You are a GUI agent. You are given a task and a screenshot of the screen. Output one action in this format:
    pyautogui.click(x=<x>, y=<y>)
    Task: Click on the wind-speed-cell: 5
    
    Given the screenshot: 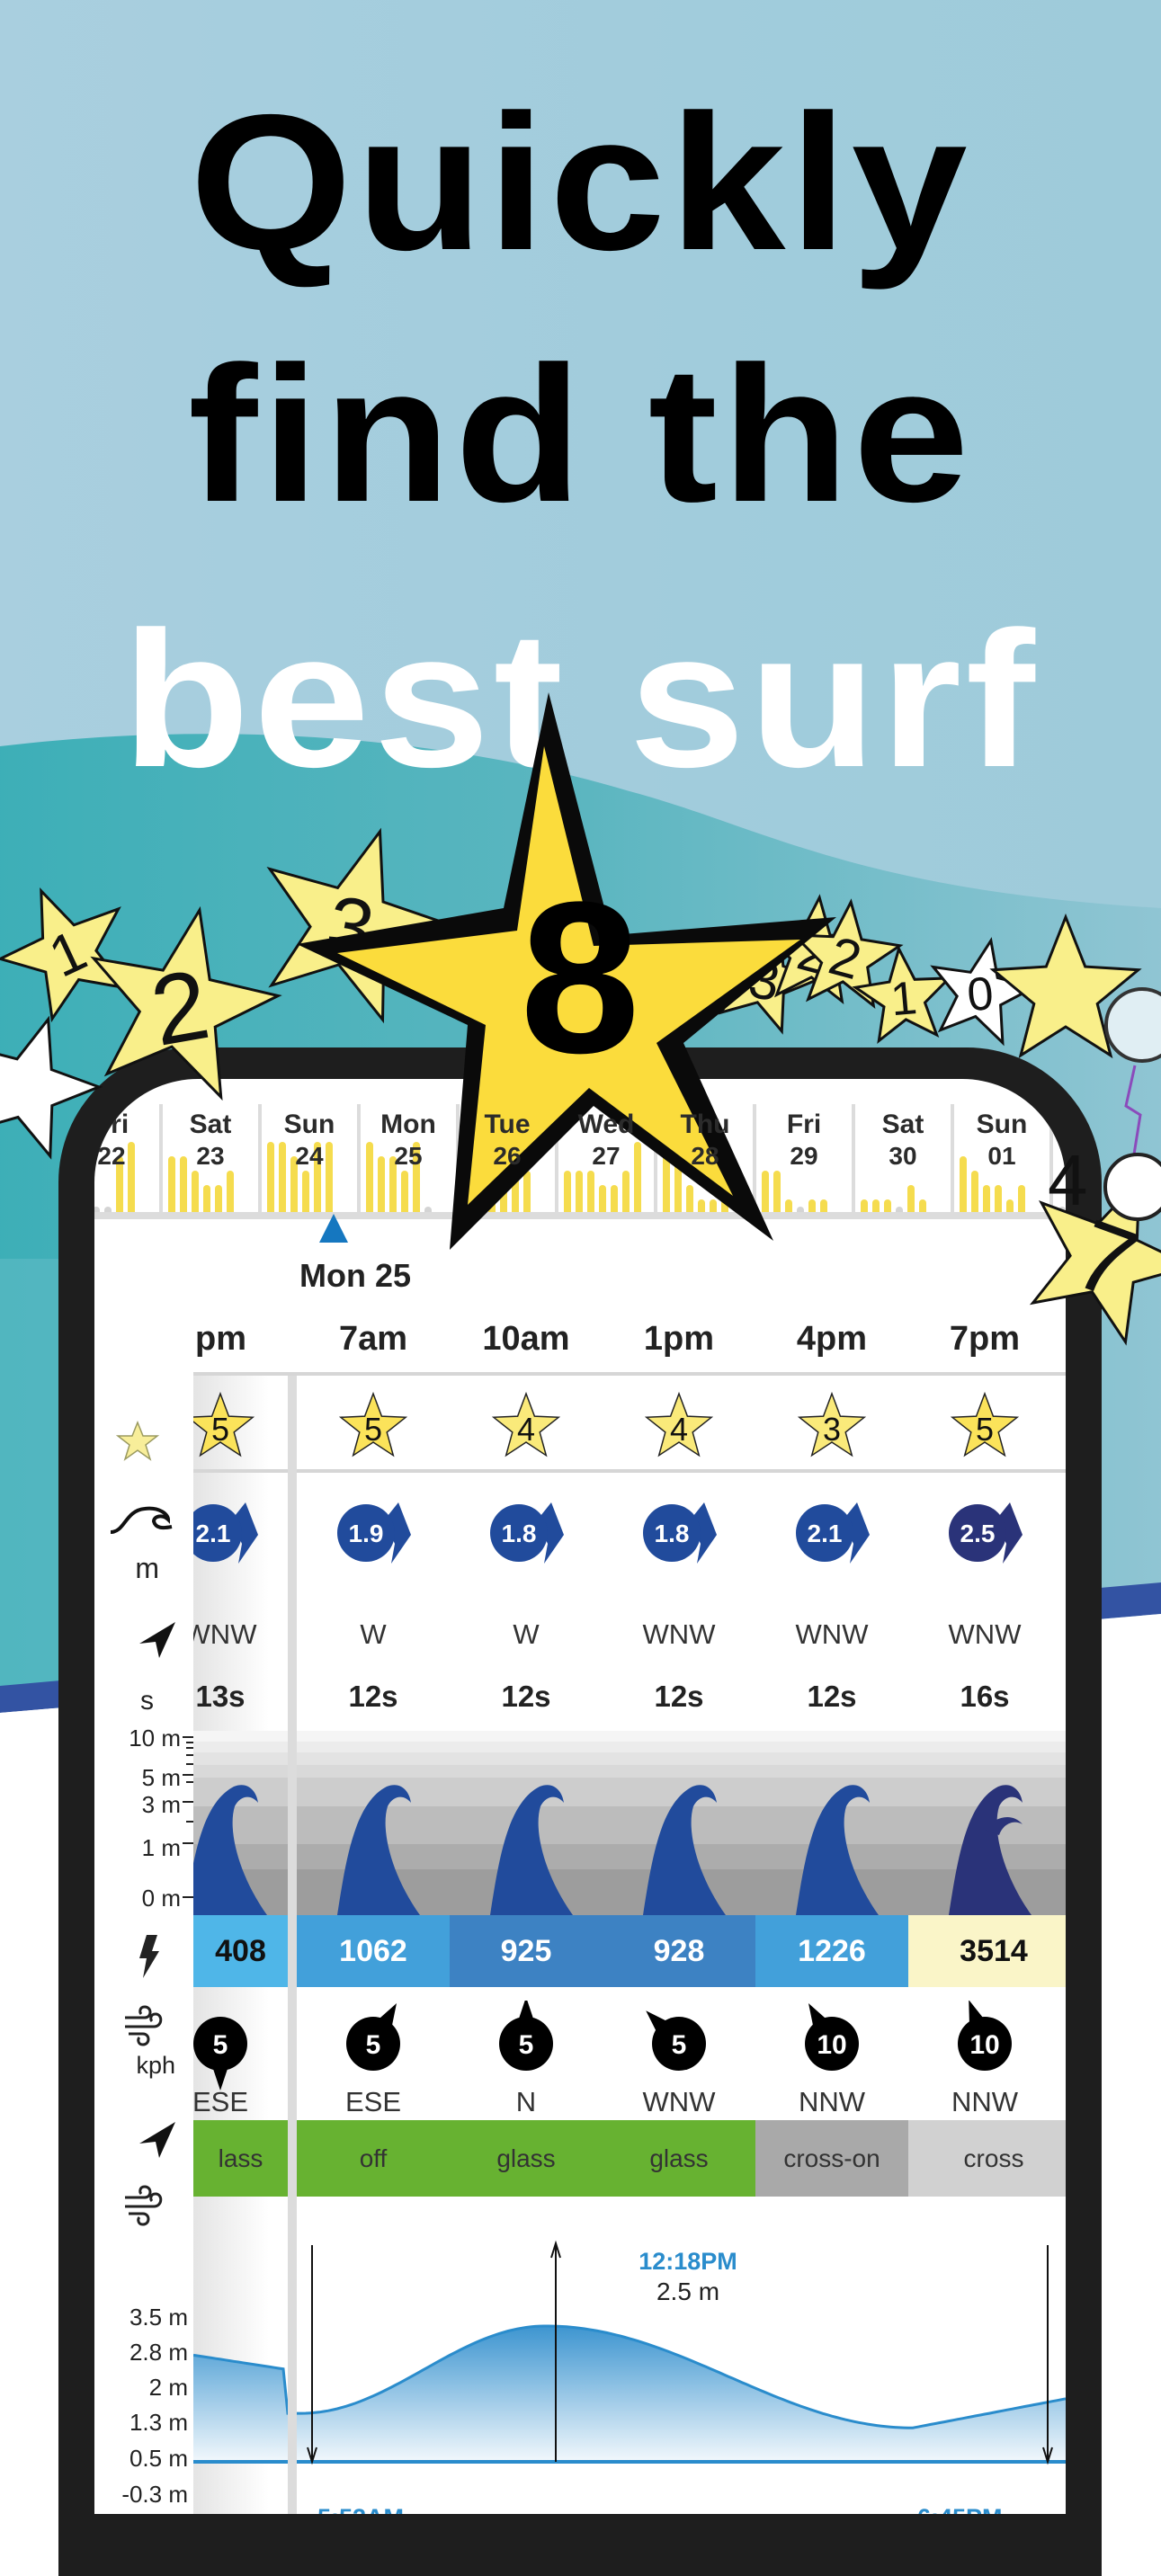 What is the action you would take?
    pyautogui.click(x=526, y=2048)
    